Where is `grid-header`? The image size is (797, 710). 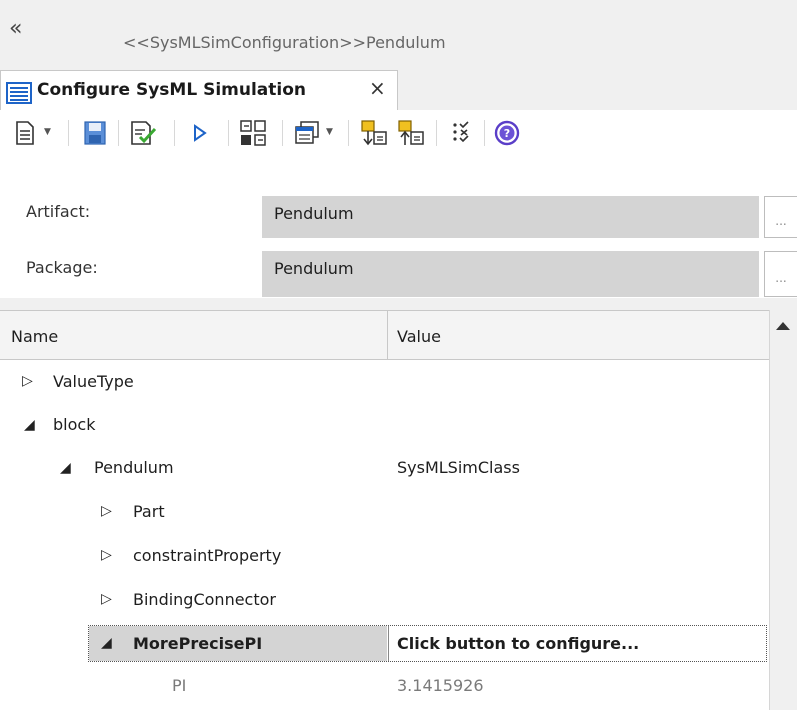 grid-header is located at coordinates (384, 335).